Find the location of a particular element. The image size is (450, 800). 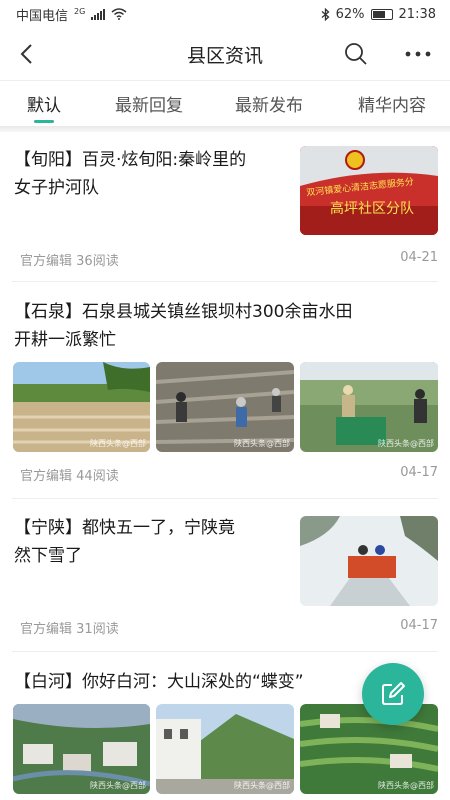

author-reads: 官方编辑 44阅读 is located at coordinates (69, 474).